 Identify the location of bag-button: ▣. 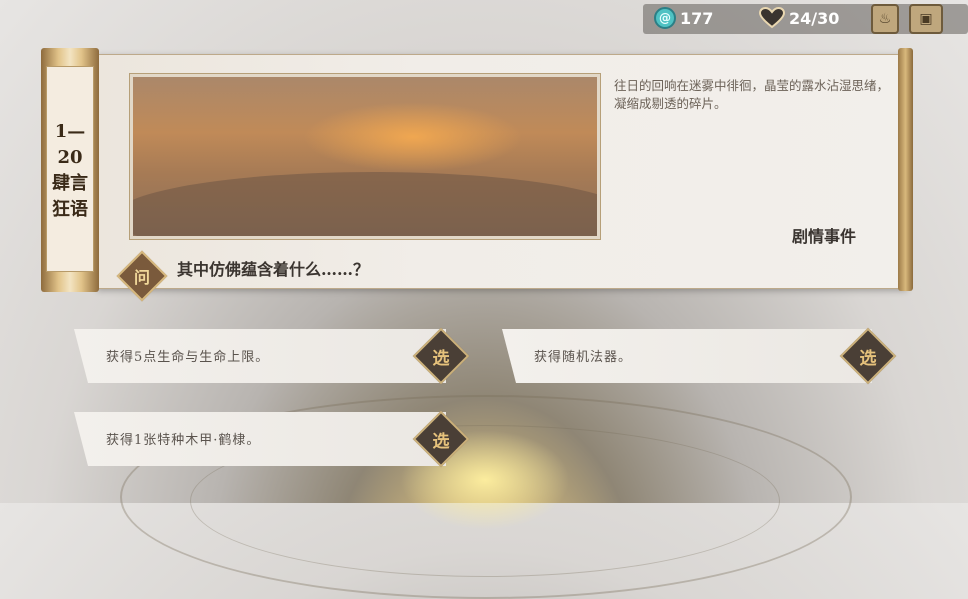
(926, 19).